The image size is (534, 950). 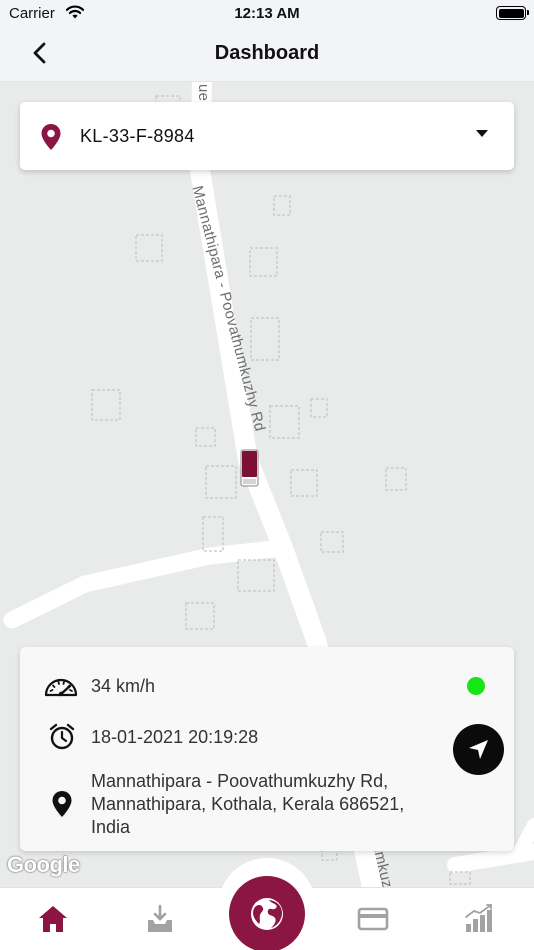 I want to click on tab-payment, so click(x=373, y=919).